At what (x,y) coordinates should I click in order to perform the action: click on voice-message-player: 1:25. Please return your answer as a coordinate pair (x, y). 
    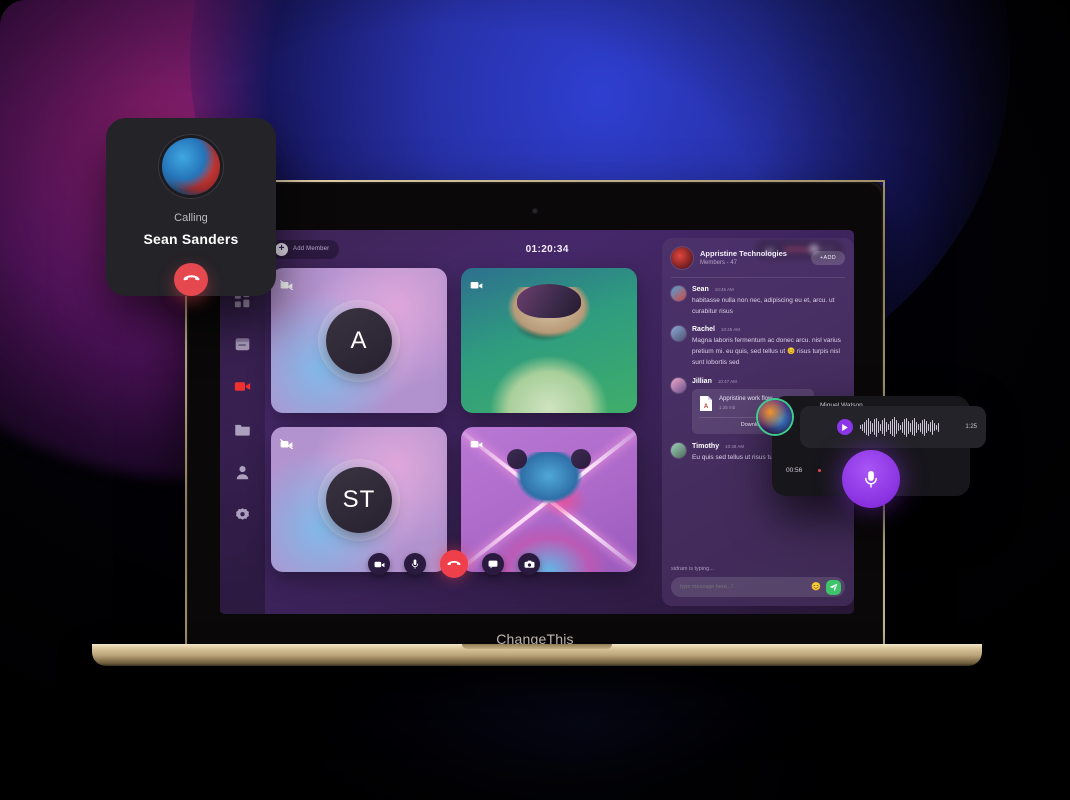
    Looking at the image, I should click on (893, 427).